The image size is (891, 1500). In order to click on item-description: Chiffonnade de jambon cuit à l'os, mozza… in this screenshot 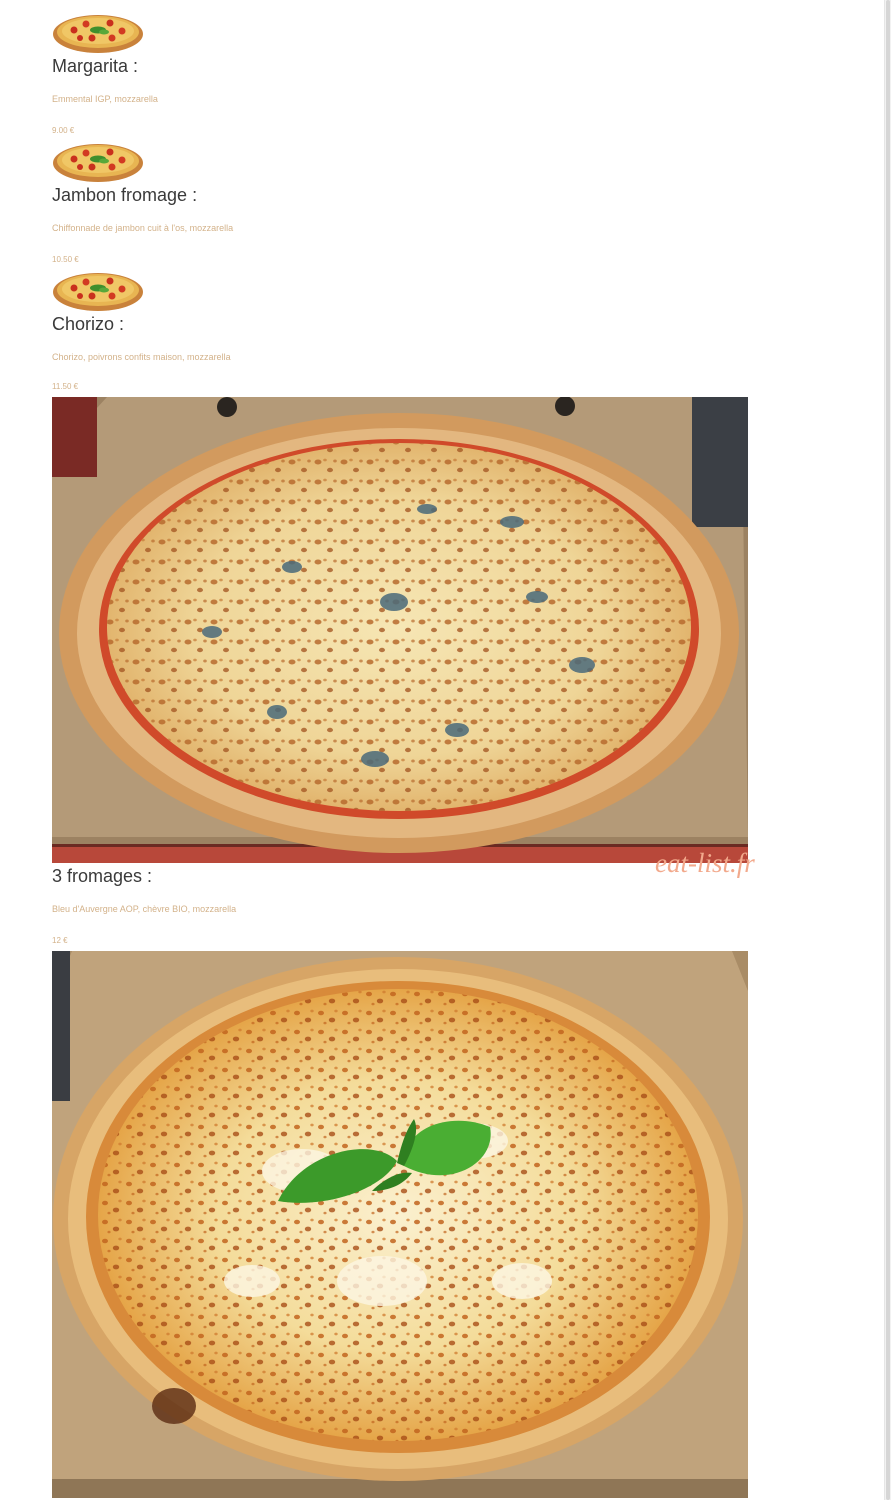, I will do `click(143, 228)`.